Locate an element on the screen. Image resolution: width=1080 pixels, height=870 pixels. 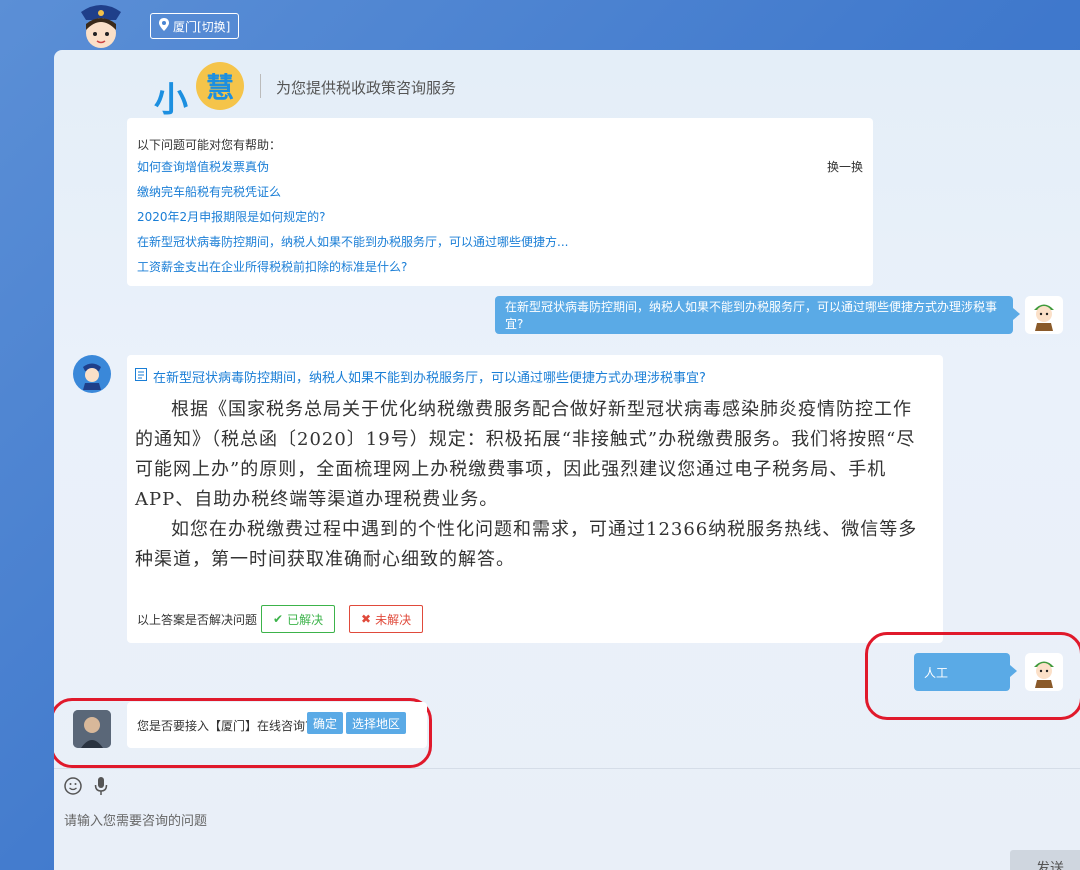
logo-text-xiao: 小 is located at coordinates (171, 100).